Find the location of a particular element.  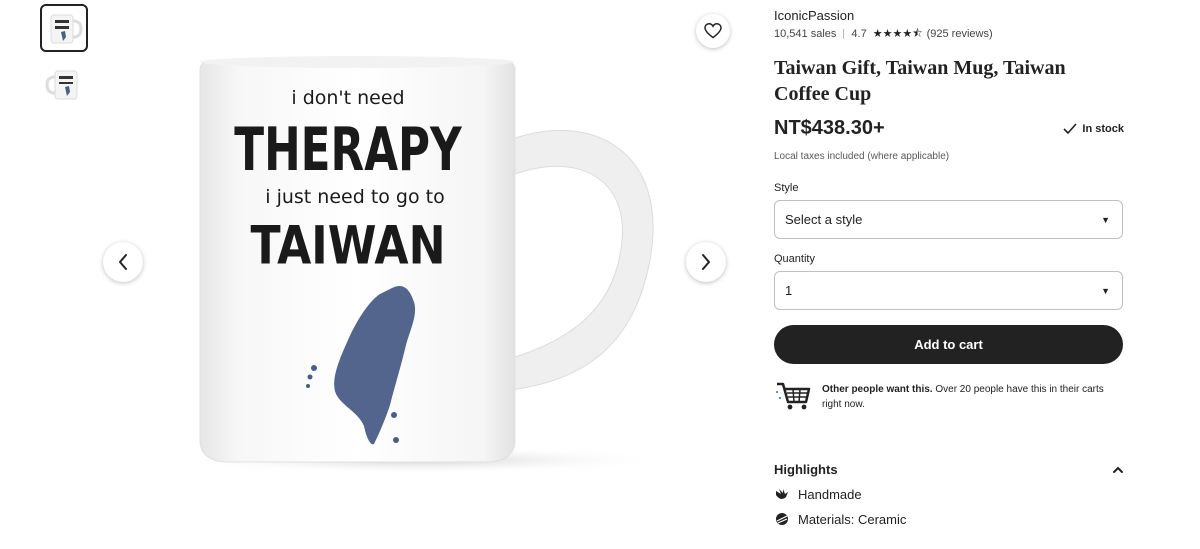

mug-text-line4: TAIWAN is located at coordinates (347, 246).